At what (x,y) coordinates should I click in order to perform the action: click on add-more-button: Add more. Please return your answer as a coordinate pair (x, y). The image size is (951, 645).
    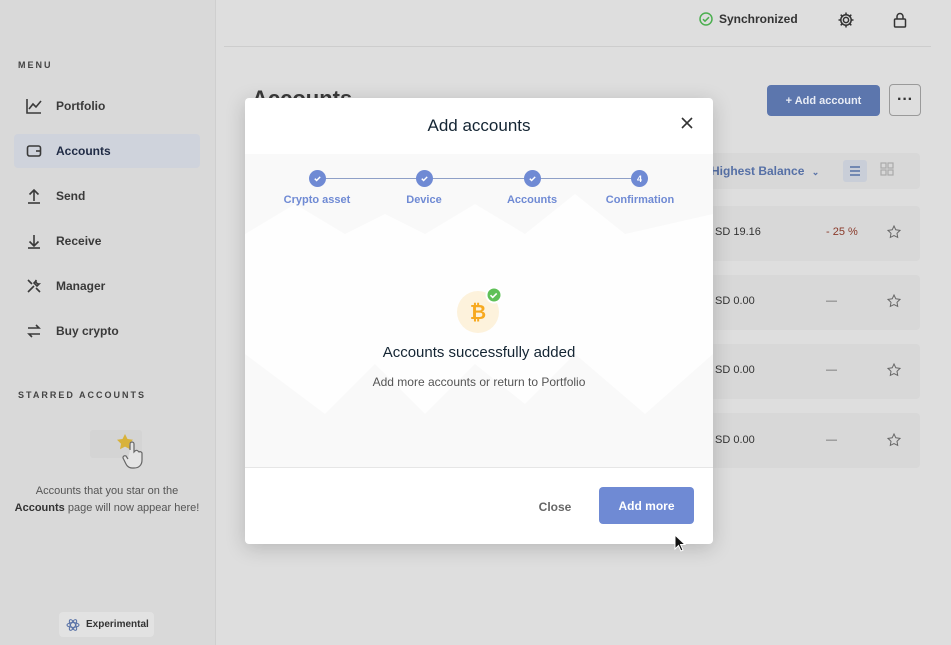
    Looking at the image, I should click on (646, 505).